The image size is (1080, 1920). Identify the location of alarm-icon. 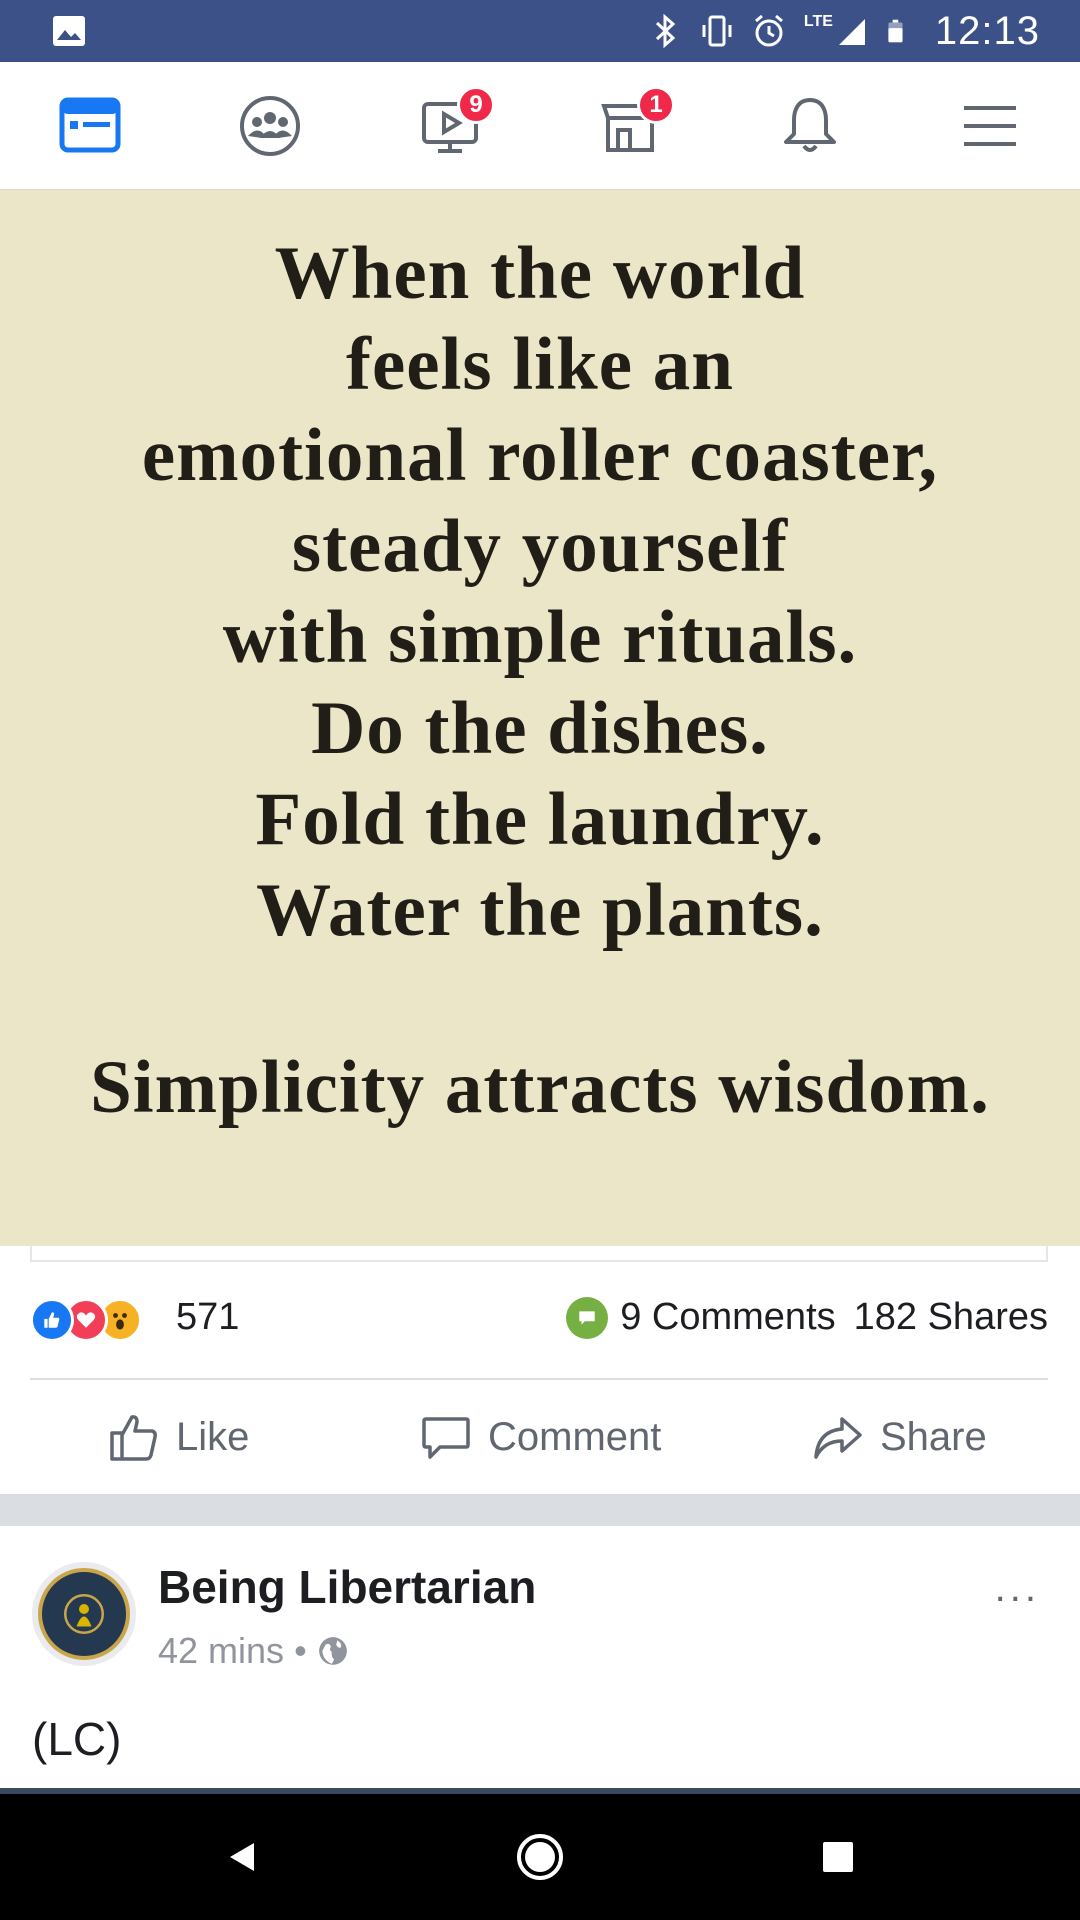
(768, 30).